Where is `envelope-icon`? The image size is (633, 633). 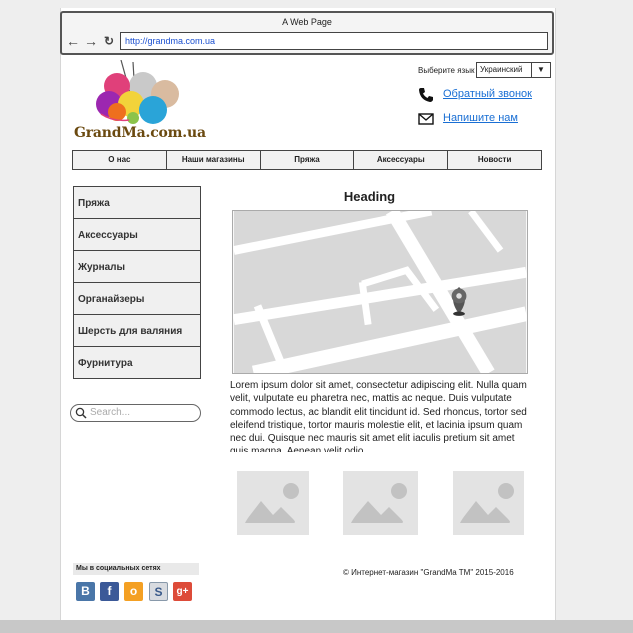
envelope-icon is located at coordinates (426, 119).